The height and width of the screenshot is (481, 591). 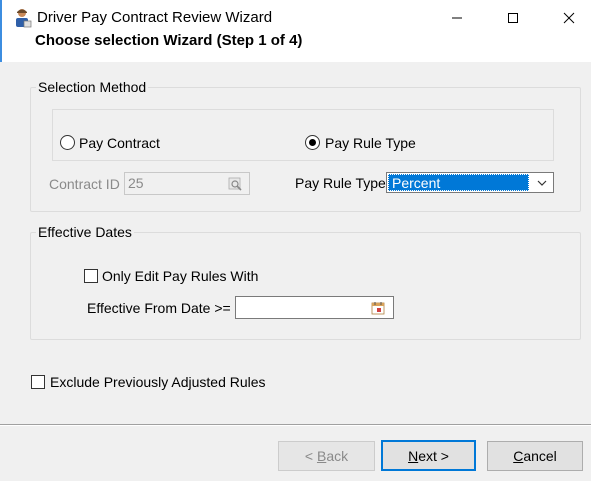 I want to click on radio-selected-dot, so click(x=312, y=142).